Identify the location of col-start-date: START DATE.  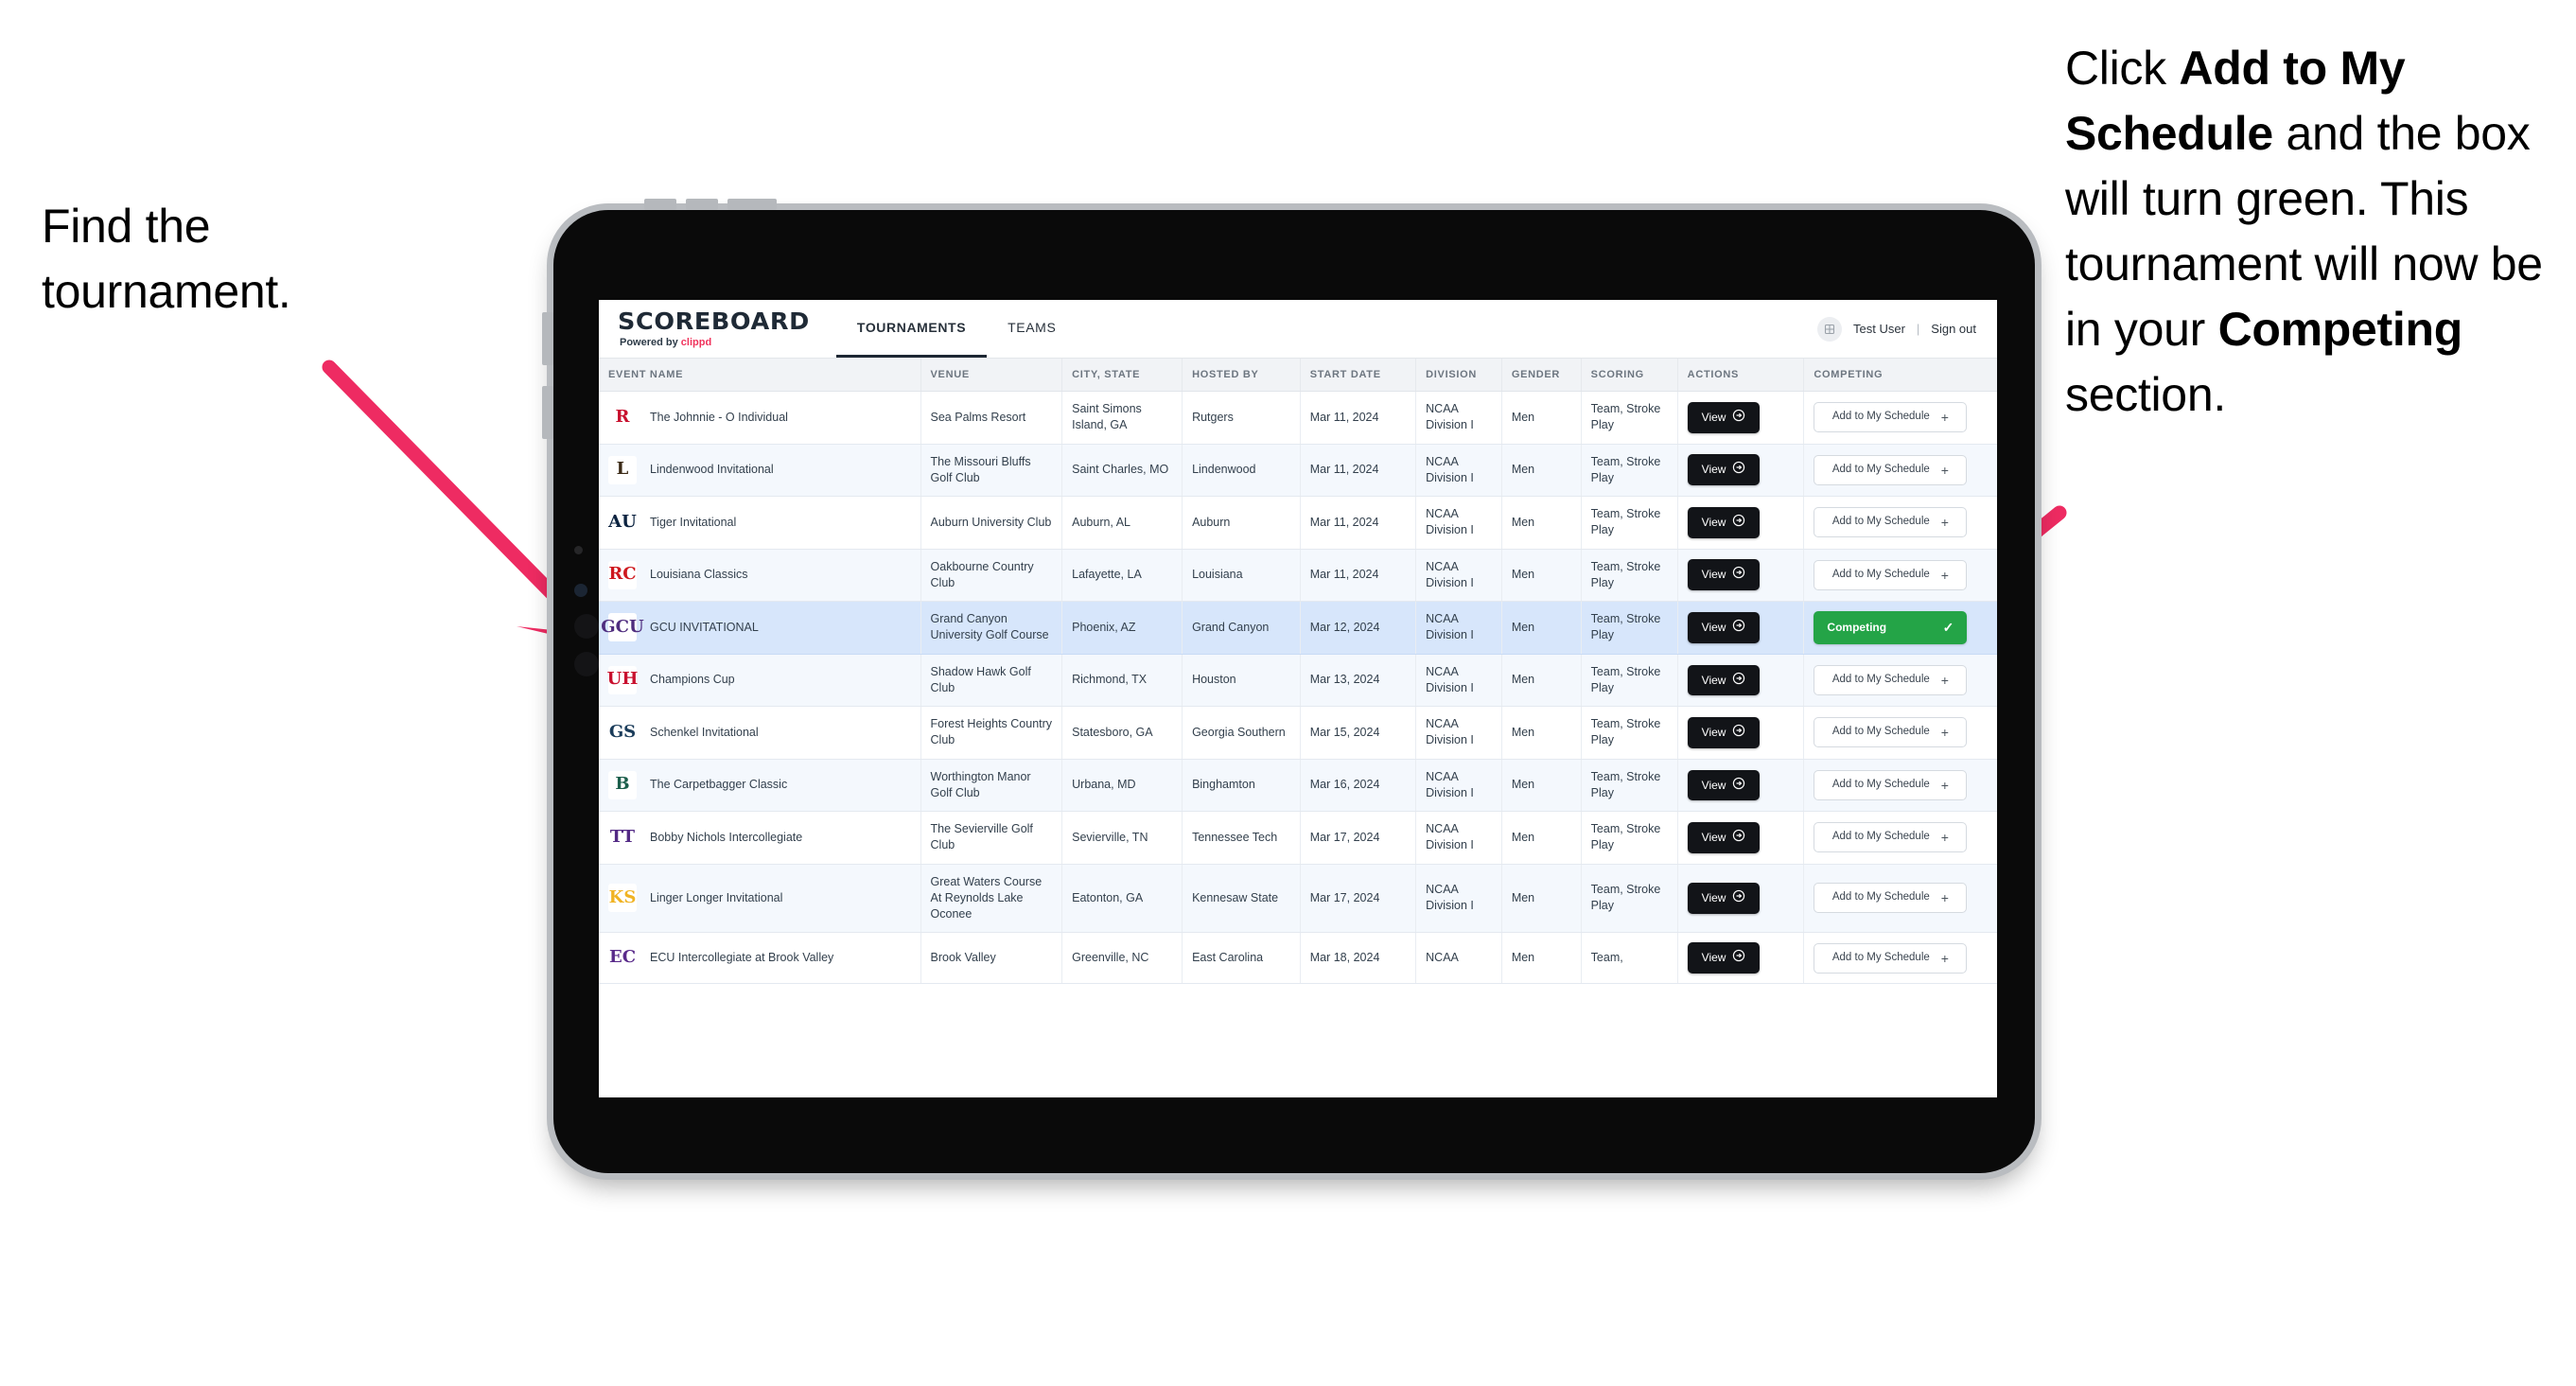
(1358, 375).